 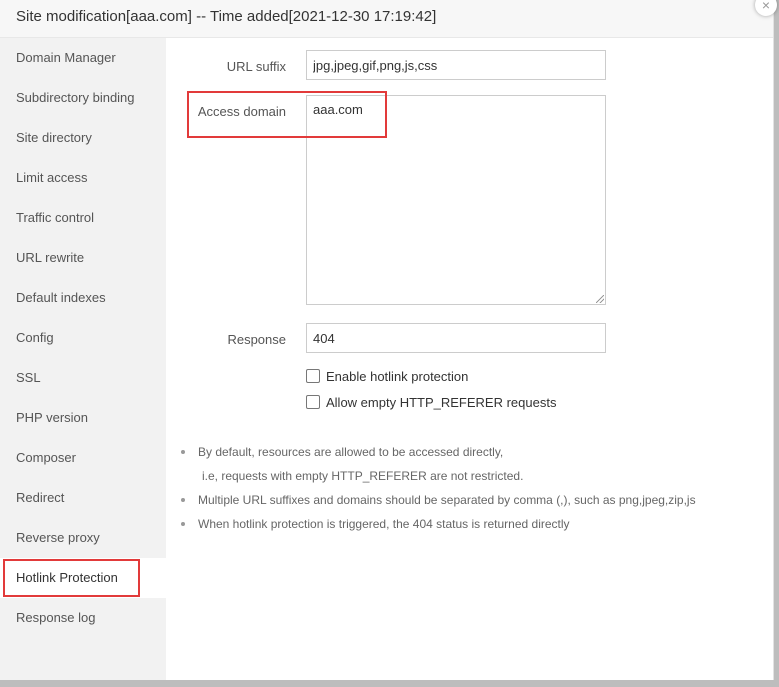 I want to click on allow-empty-referer-label: Allow empty HTTP_REFERER requests, so click(x=441, y=402).